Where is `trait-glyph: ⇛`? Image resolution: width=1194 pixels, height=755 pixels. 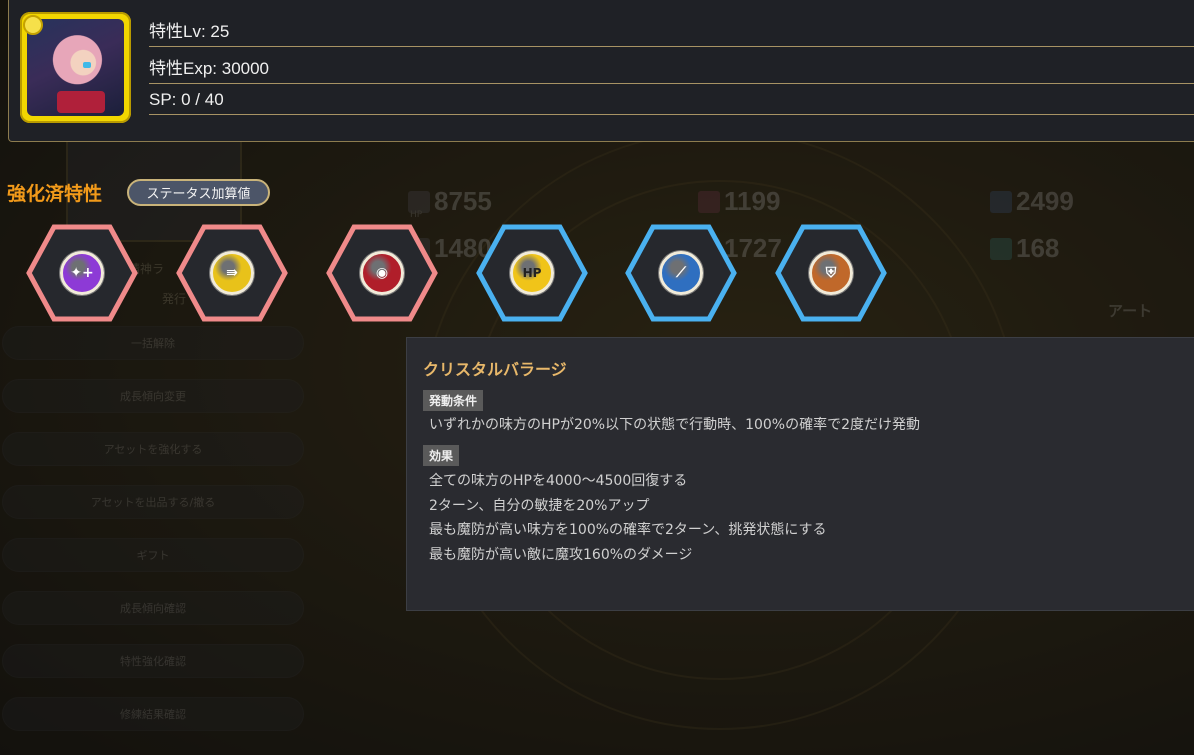
trait-glyph: ⇛ is located at coordinates (232, 273).